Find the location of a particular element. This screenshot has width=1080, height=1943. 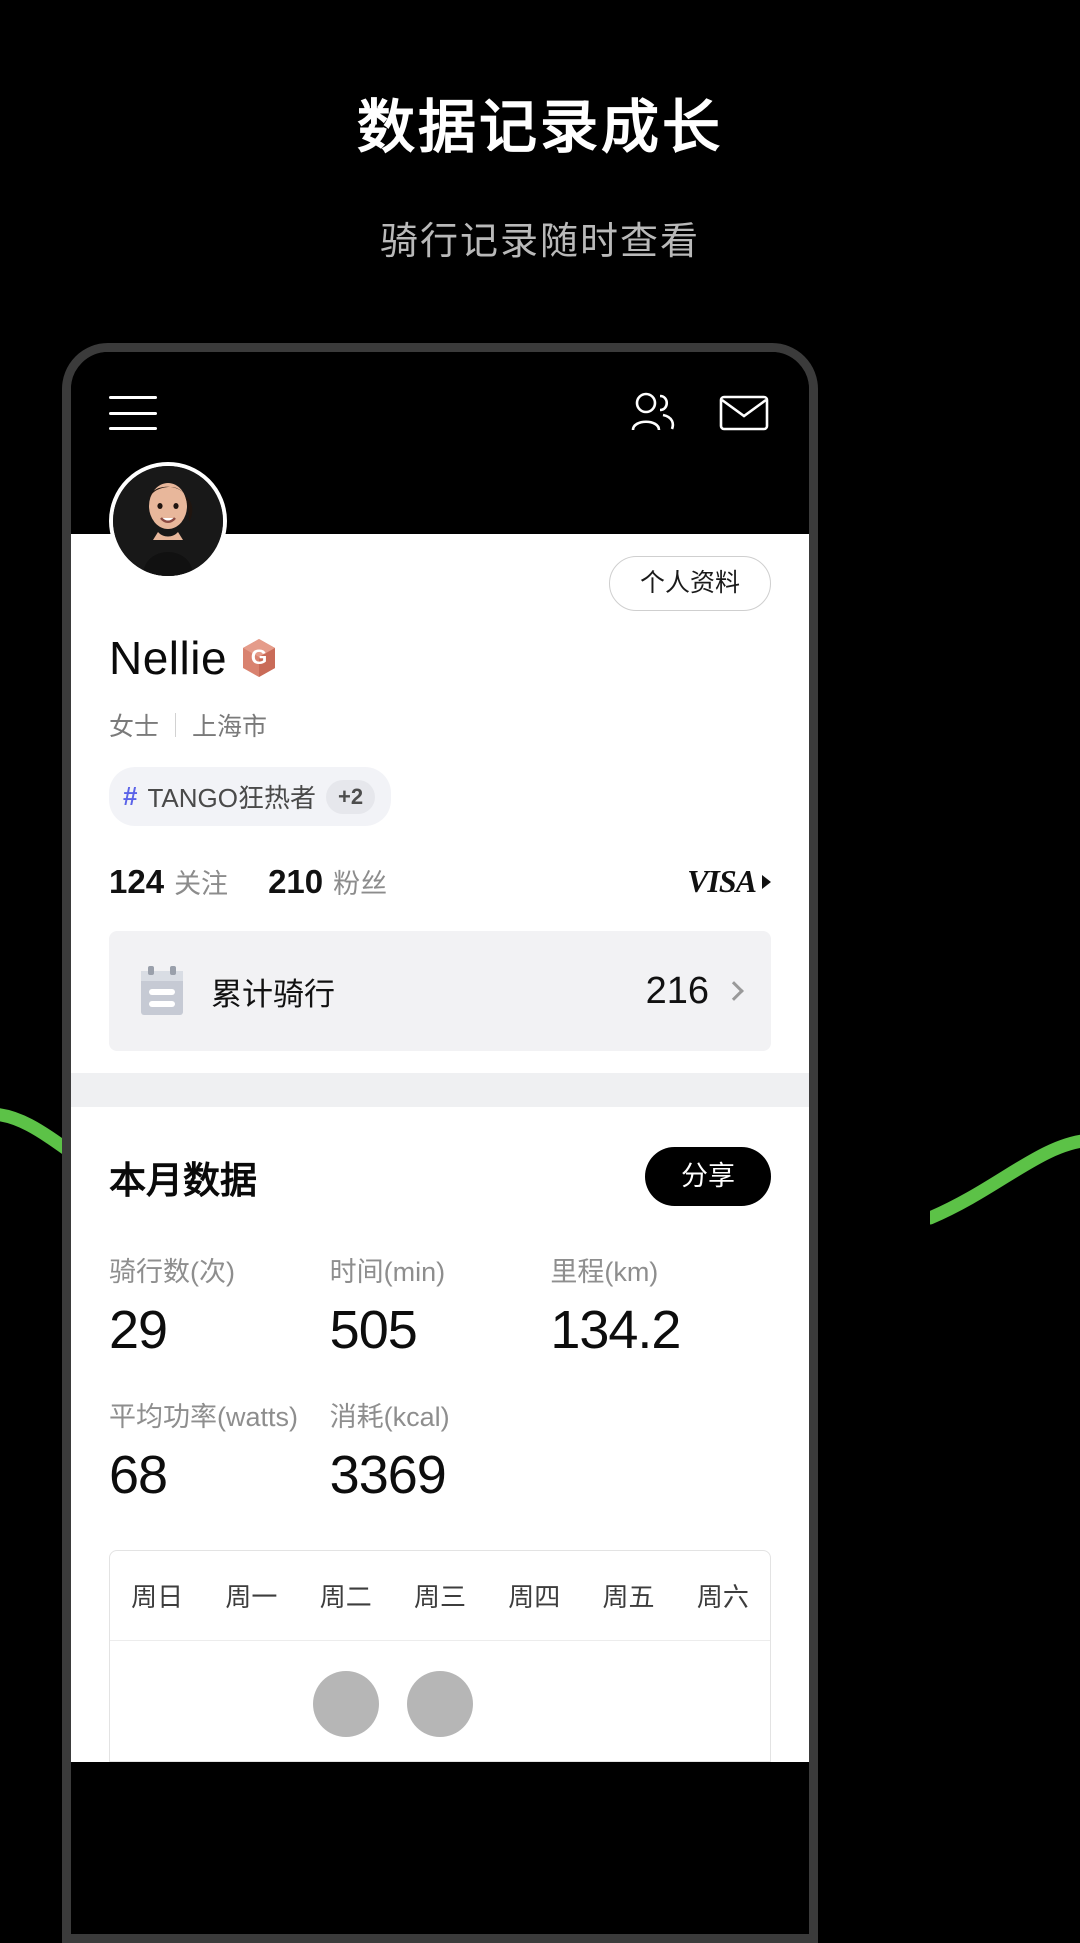

weekday-tab: 周日 is located at coordinates (157, 1595).